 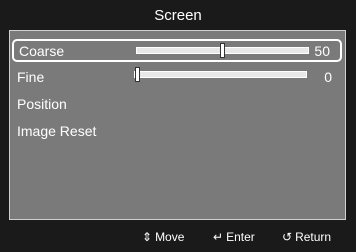 I want to click on hint-enter: ↵ Enter, so click(x=234, y=237).